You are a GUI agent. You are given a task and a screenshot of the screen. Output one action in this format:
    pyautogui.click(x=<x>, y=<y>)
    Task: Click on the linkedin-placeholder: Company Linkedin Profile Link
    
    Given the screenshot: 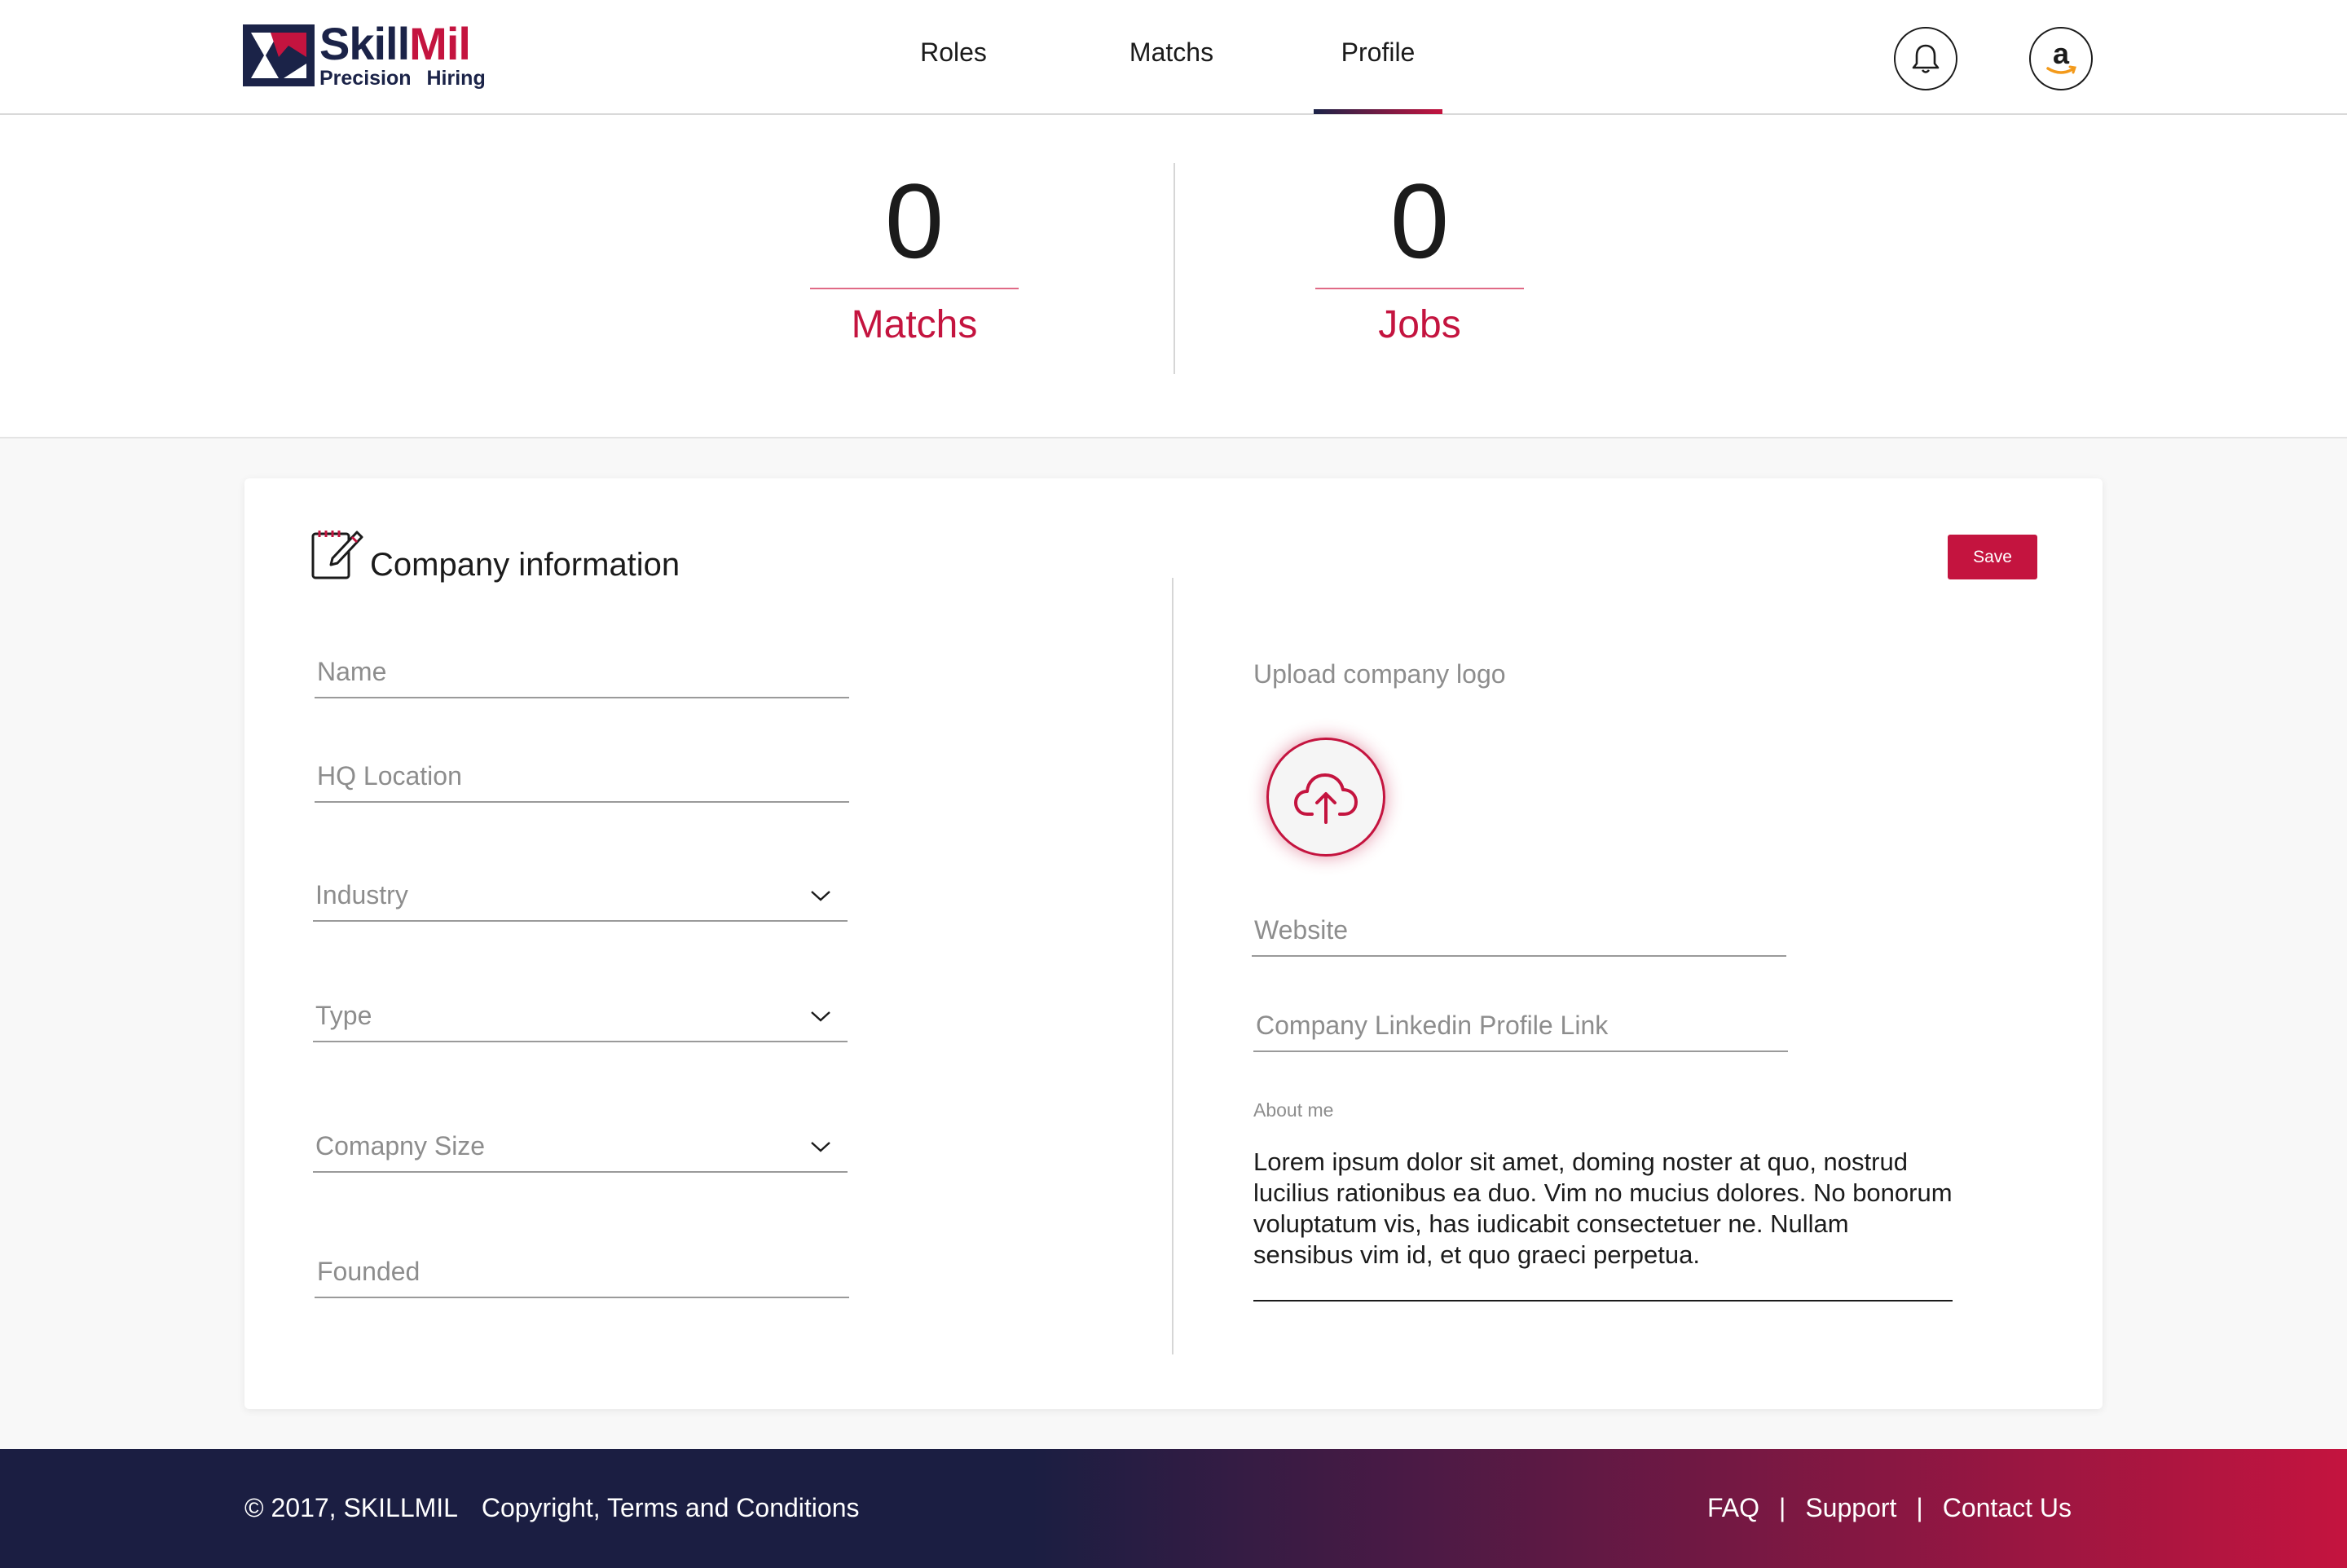 What is the action you would take?
    pyautogui.click(x=1432, y=1025)
    